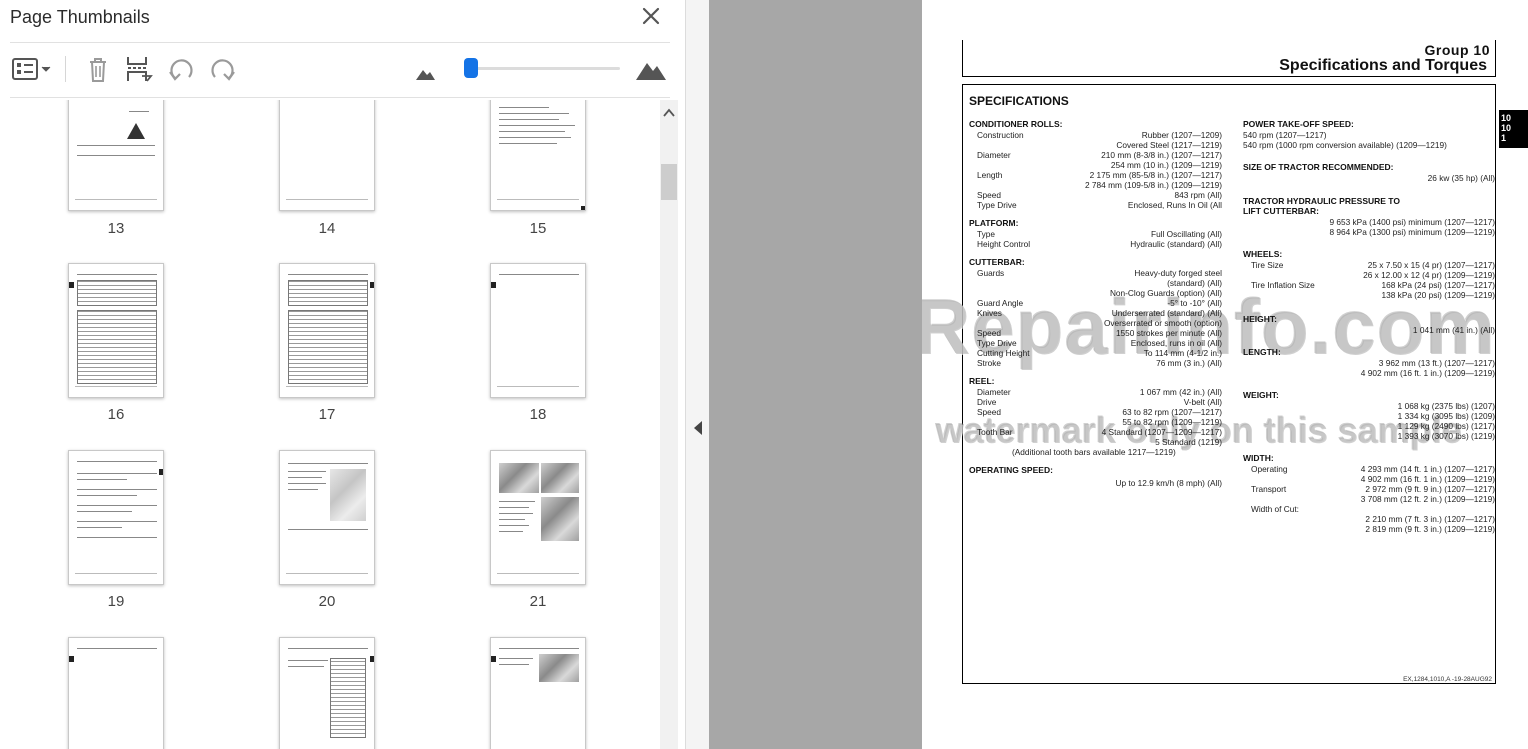 This screenshot has height=749, width=1528. Describe the element at coordinates (986, 234) in the screenshot. I see `spec-label: Type` at that location.